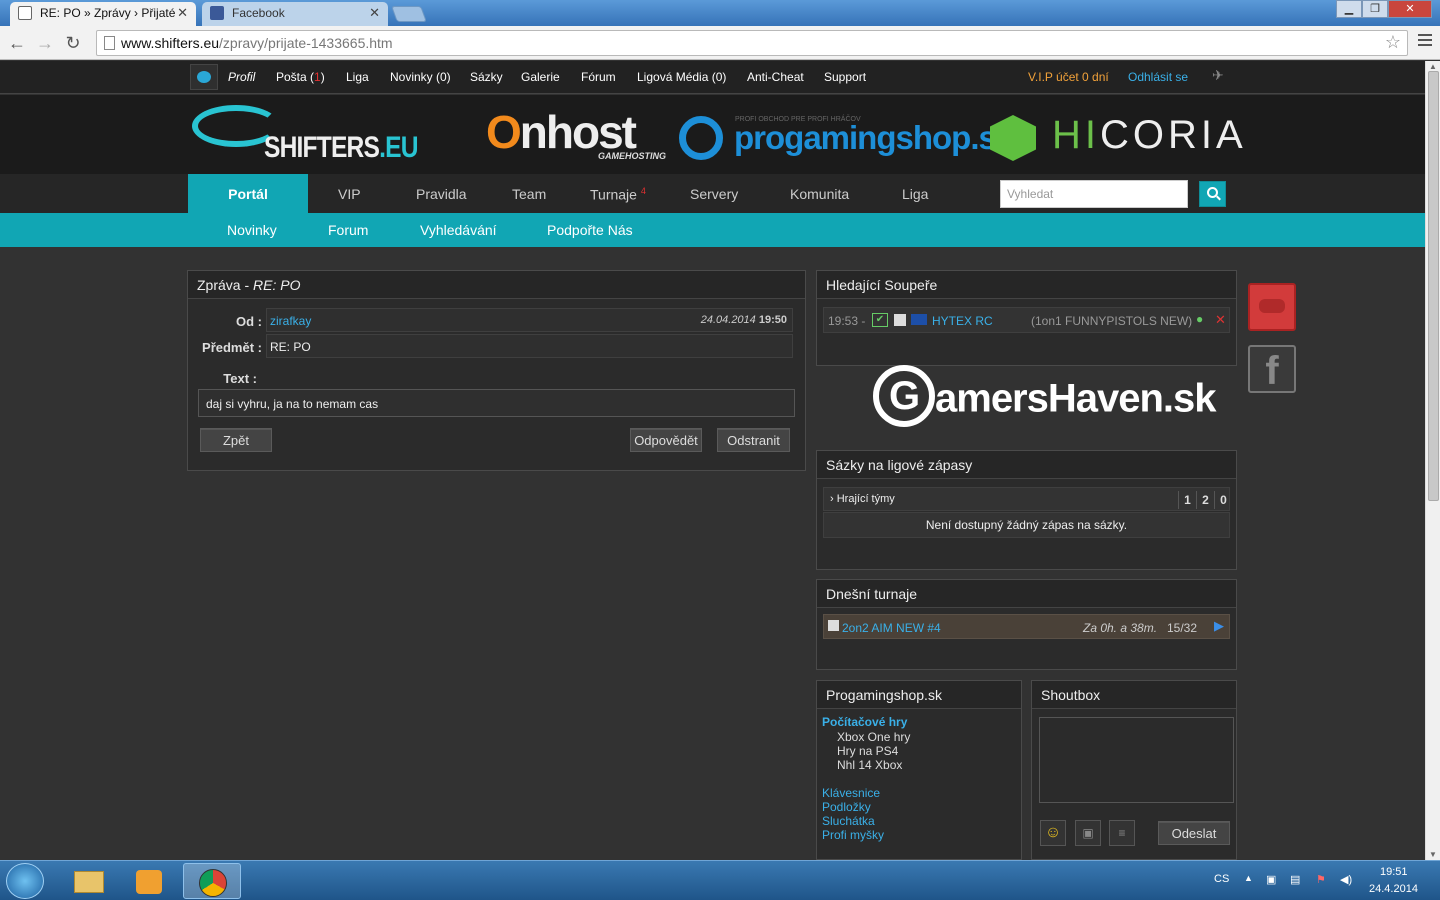 The image size is (1440, 900). I want to click on media-shape, so click(149, 882).